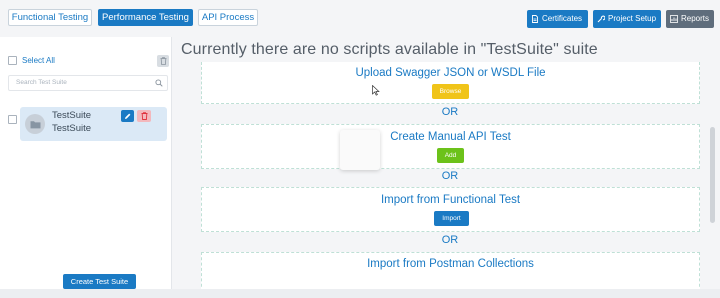  What do you see at coordinates (712, 175) in the screenshot?
I see `scrollbar` at bounding box center [712, 175].